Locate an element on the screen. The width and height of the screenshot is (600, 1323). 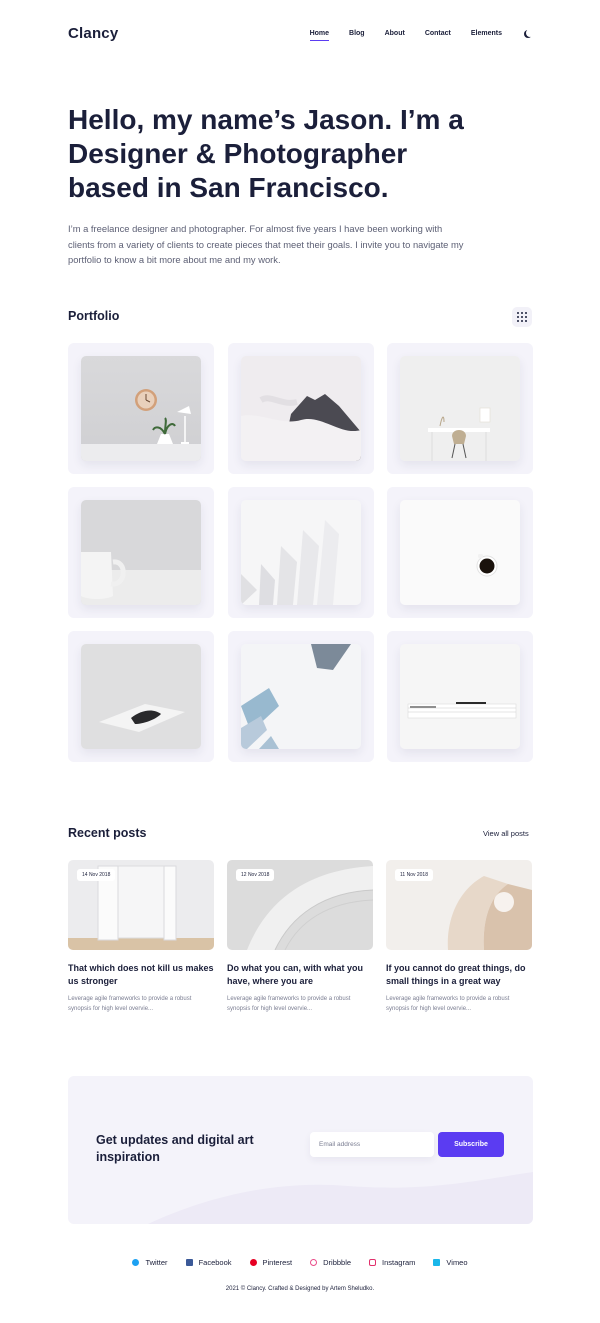
portfolio-image-coffee-cup is located at coordinates (460, 552).